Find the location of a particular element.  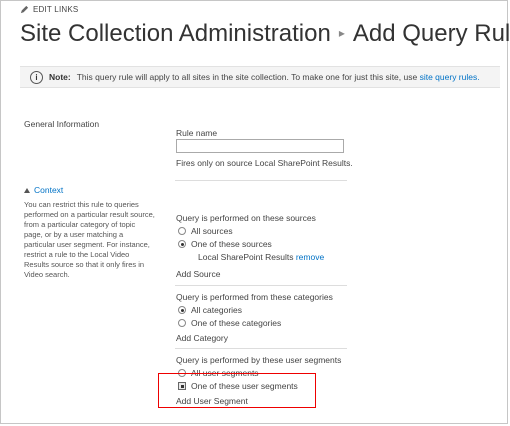

add-category-link: Add Category is located at coordinates (202, 338).